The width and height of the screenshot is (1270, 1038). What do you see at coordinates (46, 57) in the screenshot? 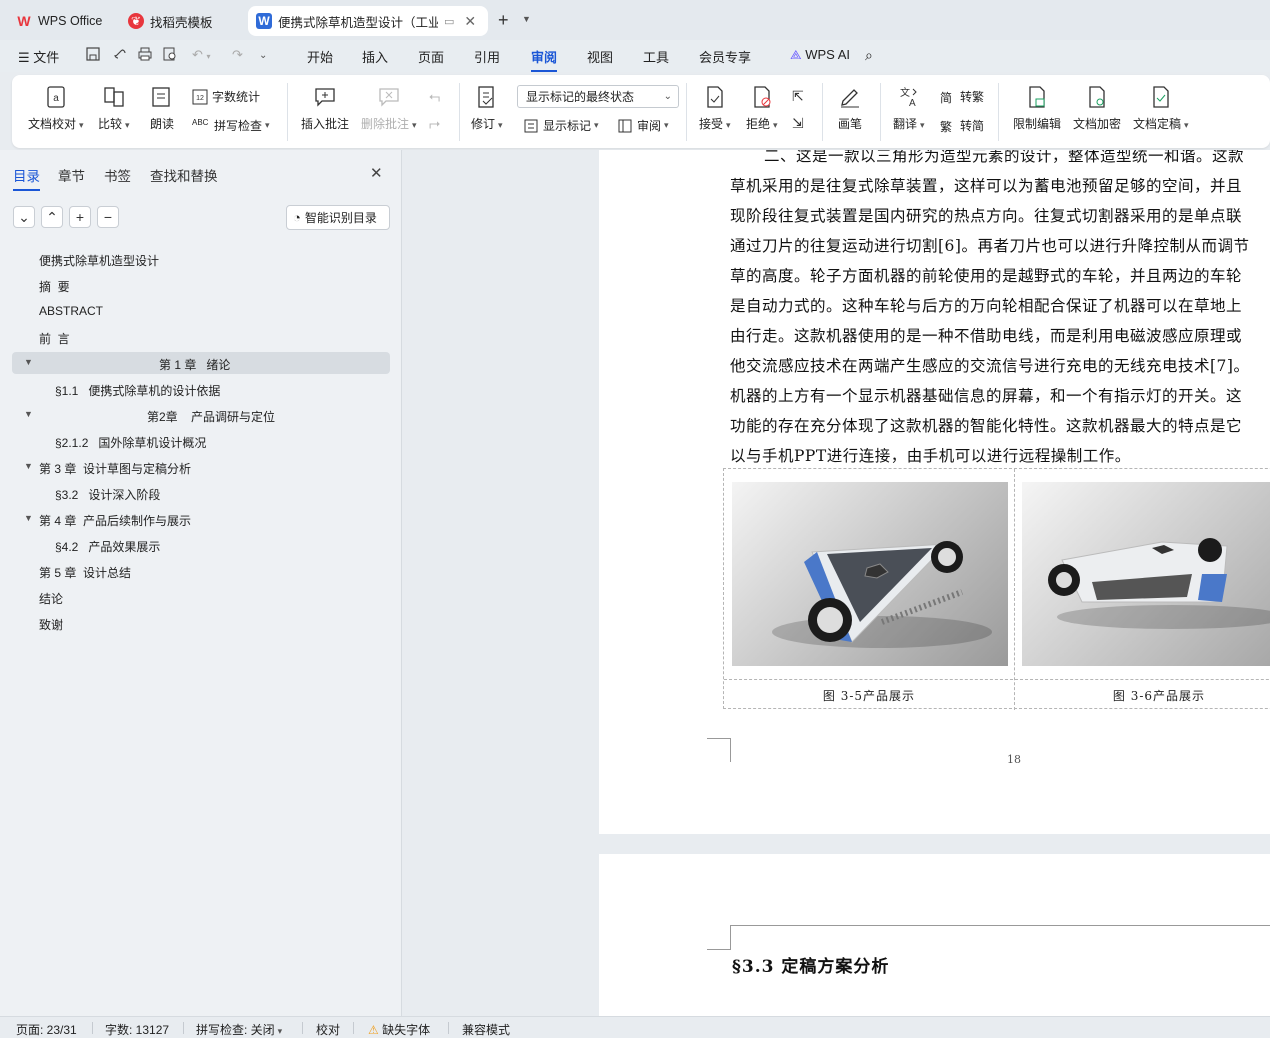
I see `file-menu-label: 文件` at bounding box center [46, 57].